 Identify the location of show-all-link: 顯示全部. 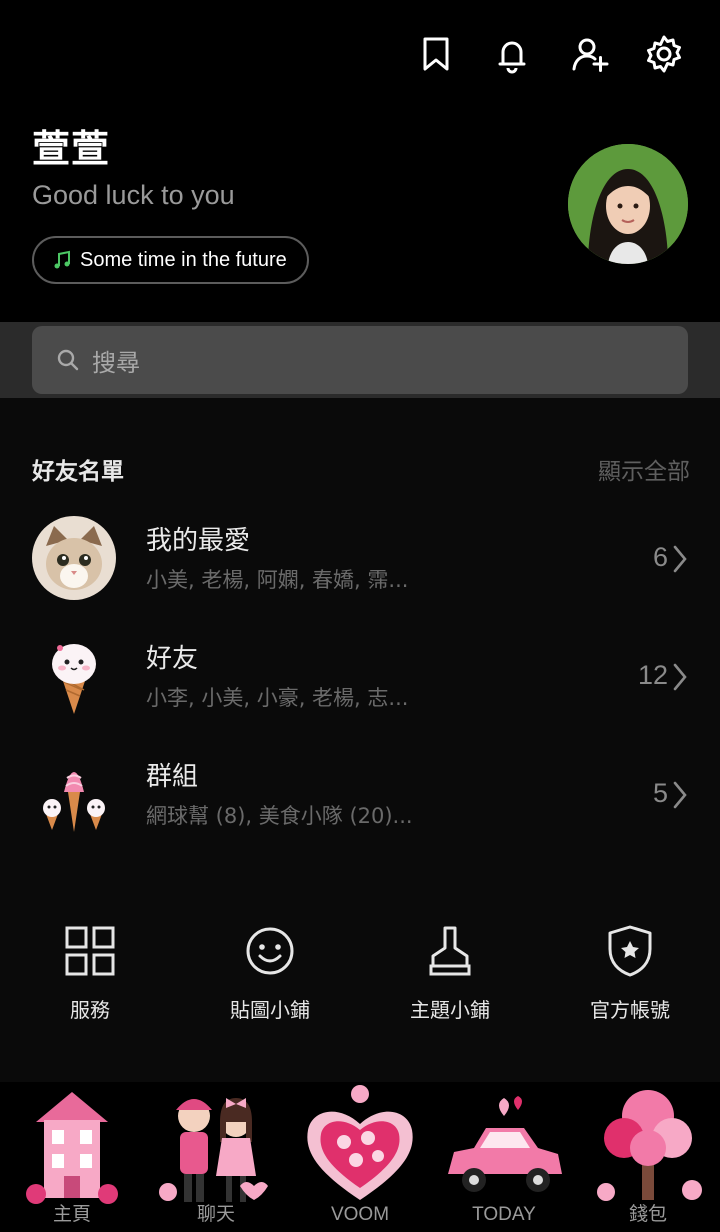
(644, 469).